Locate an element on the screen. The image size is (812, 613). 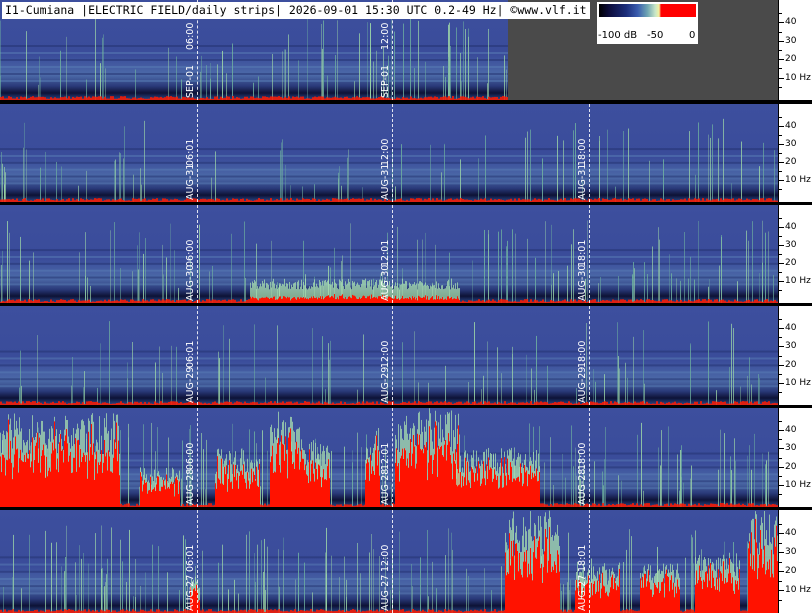
frequency-axis-aug-27: 40 30 20 10 Hz is located at coordinates (795, 561).